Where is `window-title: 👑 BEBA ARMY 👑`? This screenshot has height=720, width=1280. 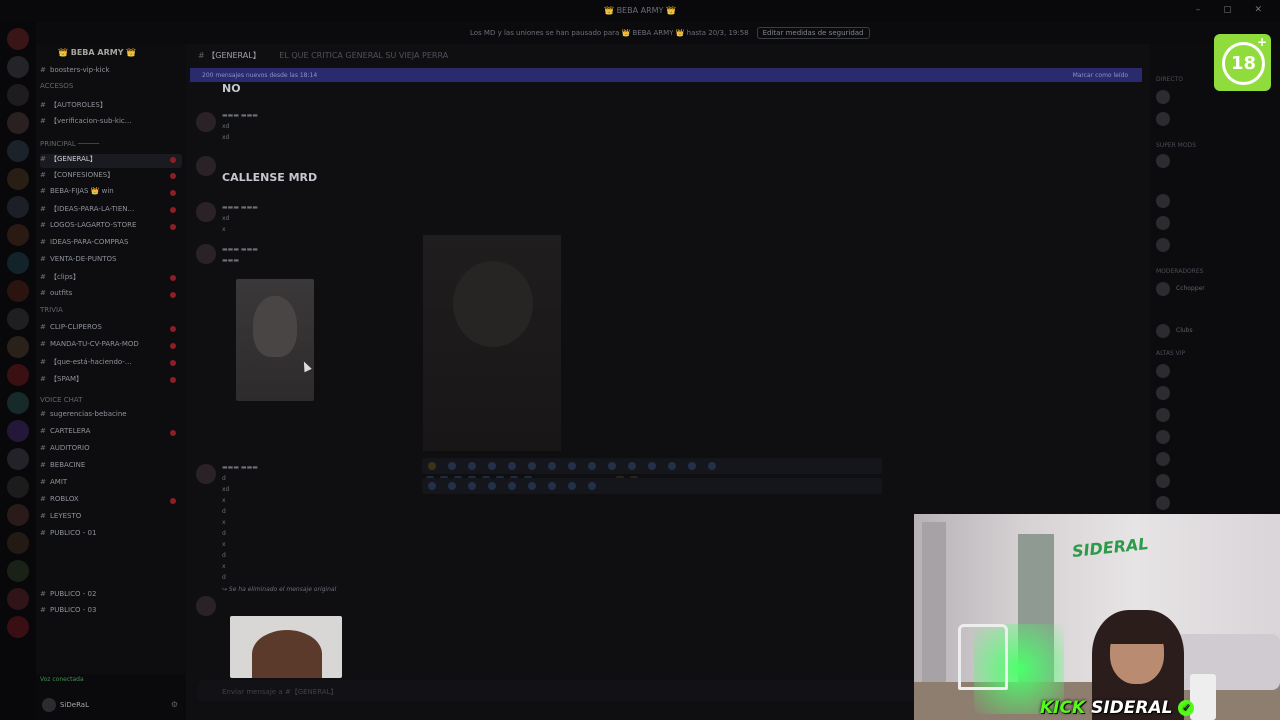 window-title: 👑 BEBA ARMY 👑 is located at coordinates (640, 10).